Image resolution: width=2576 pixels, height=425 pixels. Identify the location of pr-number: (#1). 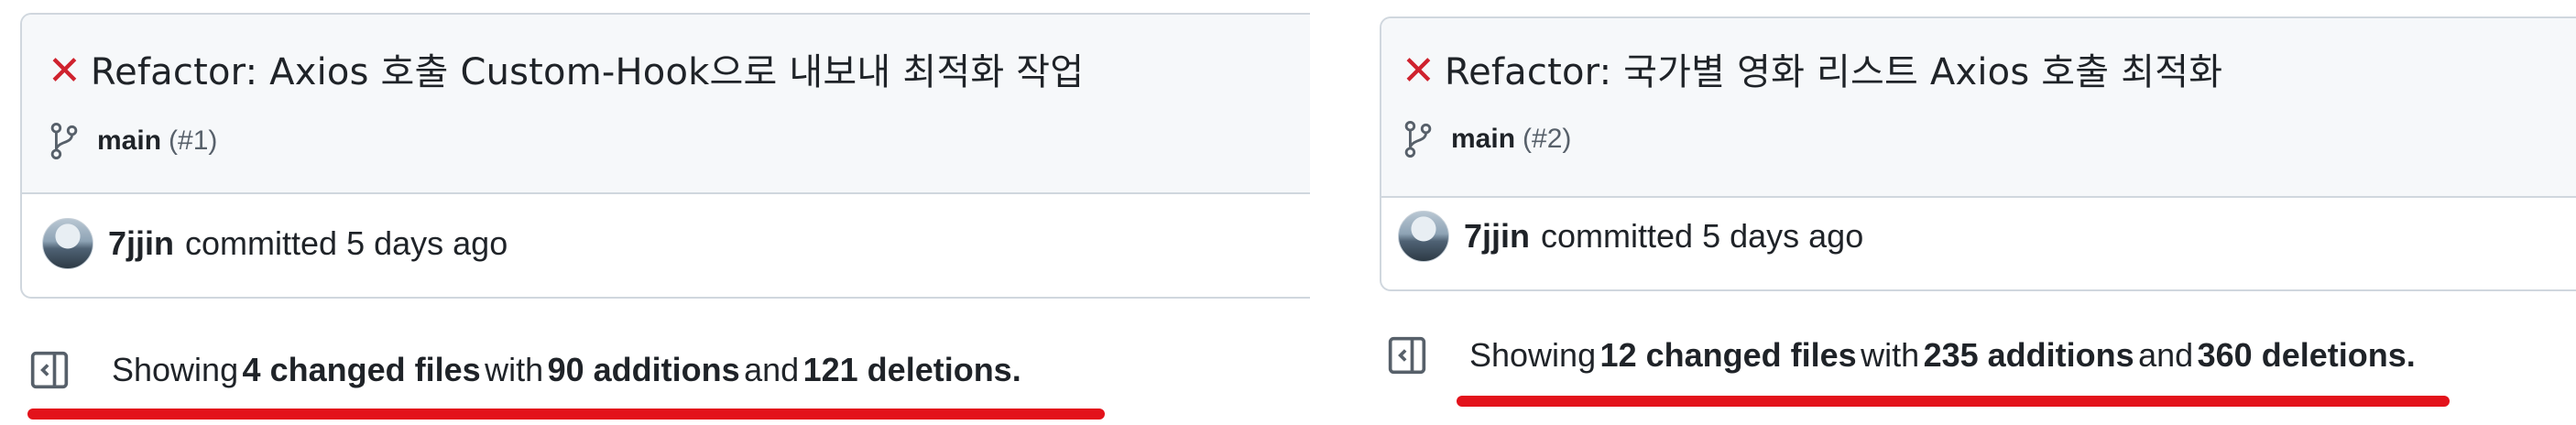
(193, 141).